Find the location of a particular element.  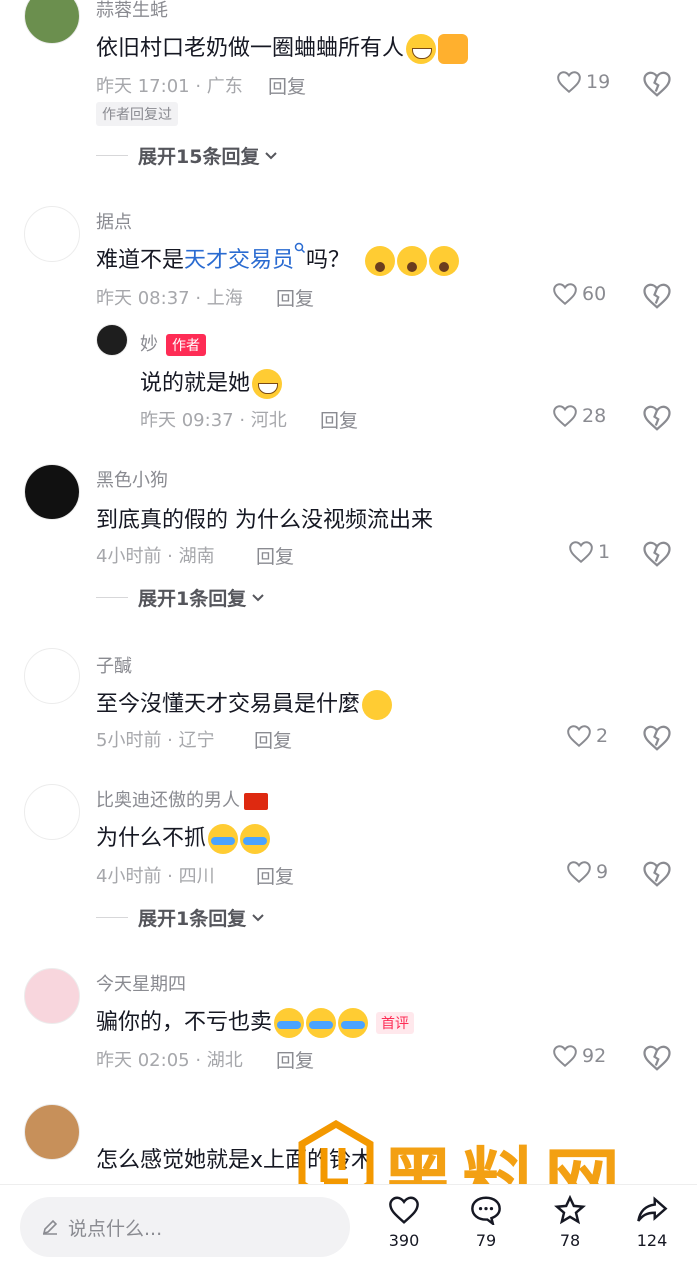

like-action: 390 is located at coordinates (404, 1222).